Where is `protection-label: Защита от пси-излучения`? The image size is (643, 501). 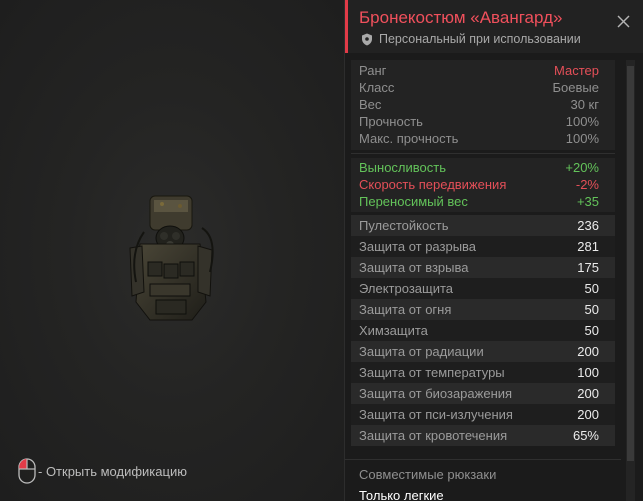 protection-label: Защита от пси-излучения is located at coordinates (436, 414).